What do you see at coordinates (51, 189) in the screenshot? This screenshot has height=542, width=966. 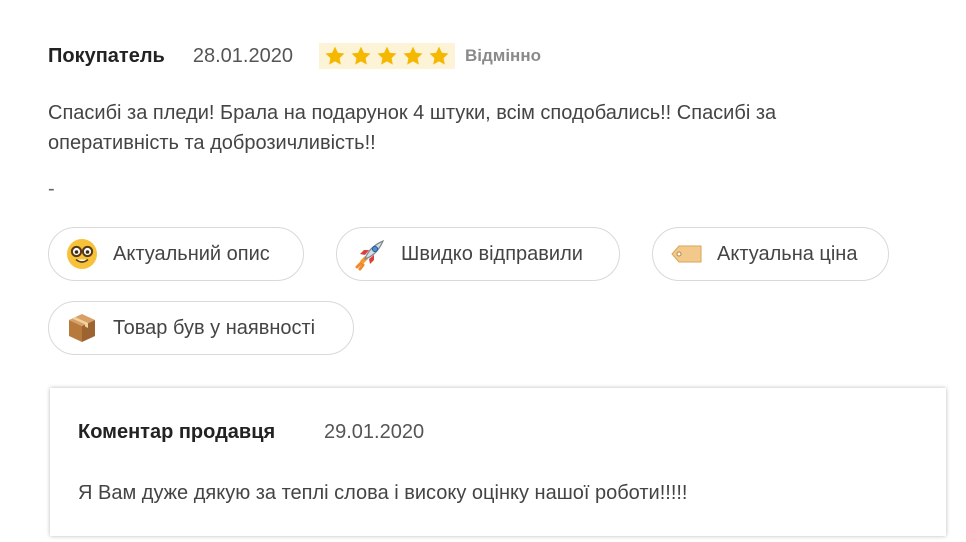 I see `review-dash: -` at bounding box center [51, 189].